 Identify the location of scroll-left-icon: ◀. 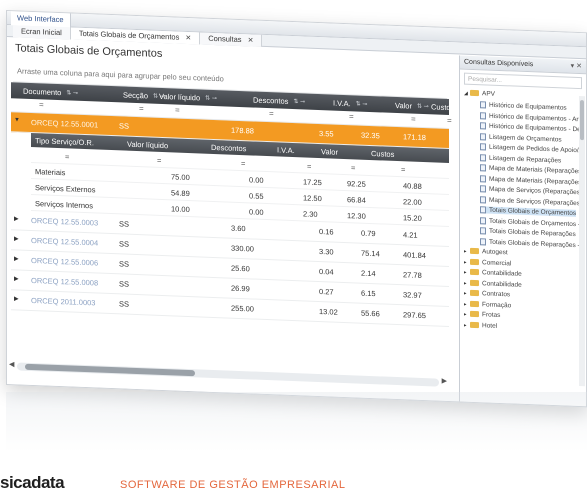
(11, 364).